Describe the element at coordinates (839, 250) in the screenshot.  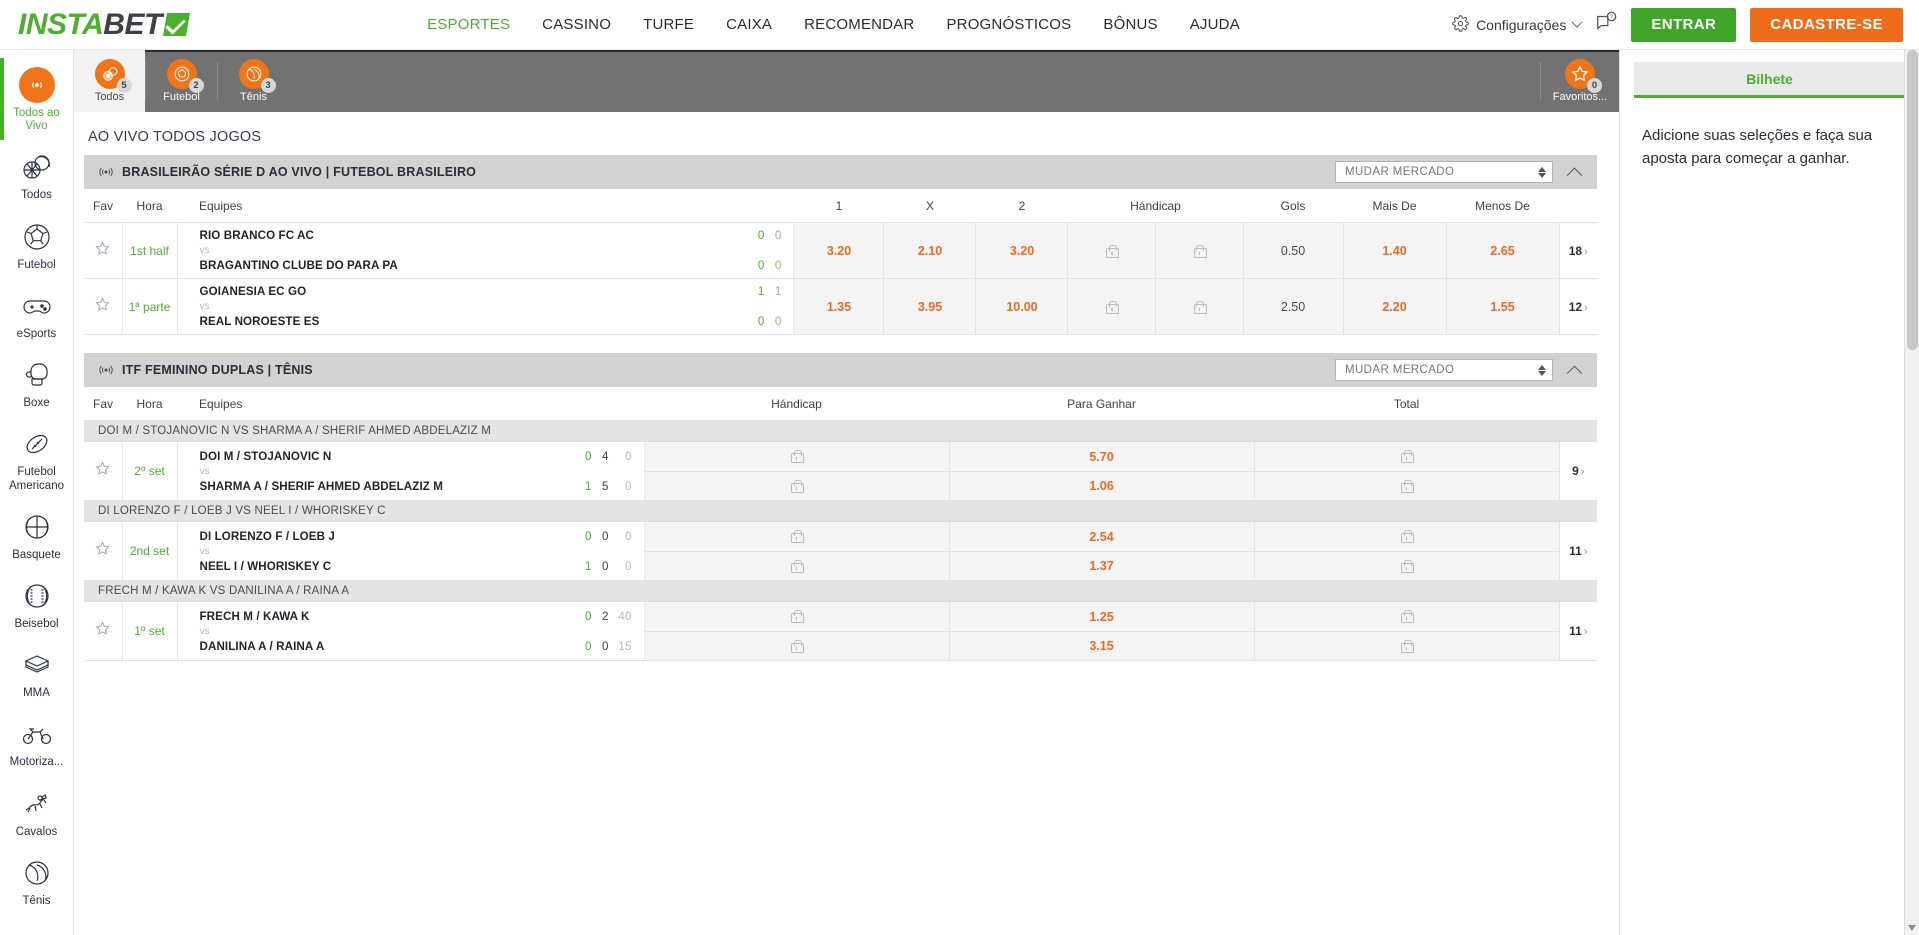
I see `odd-home-win: 3.20` at that location.